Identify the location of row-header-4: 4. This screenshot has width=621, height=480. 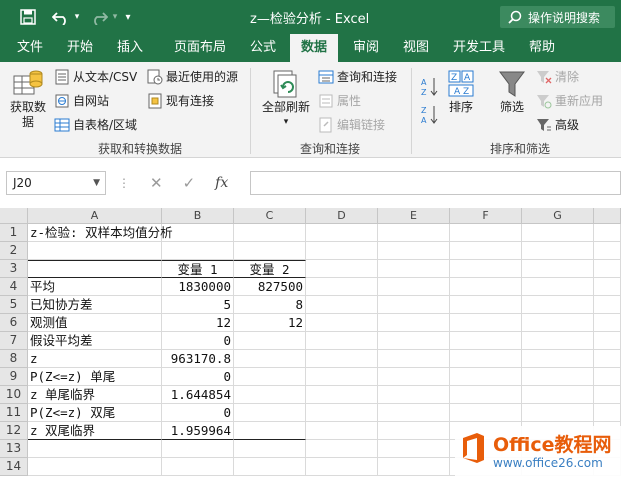
(14, 287).